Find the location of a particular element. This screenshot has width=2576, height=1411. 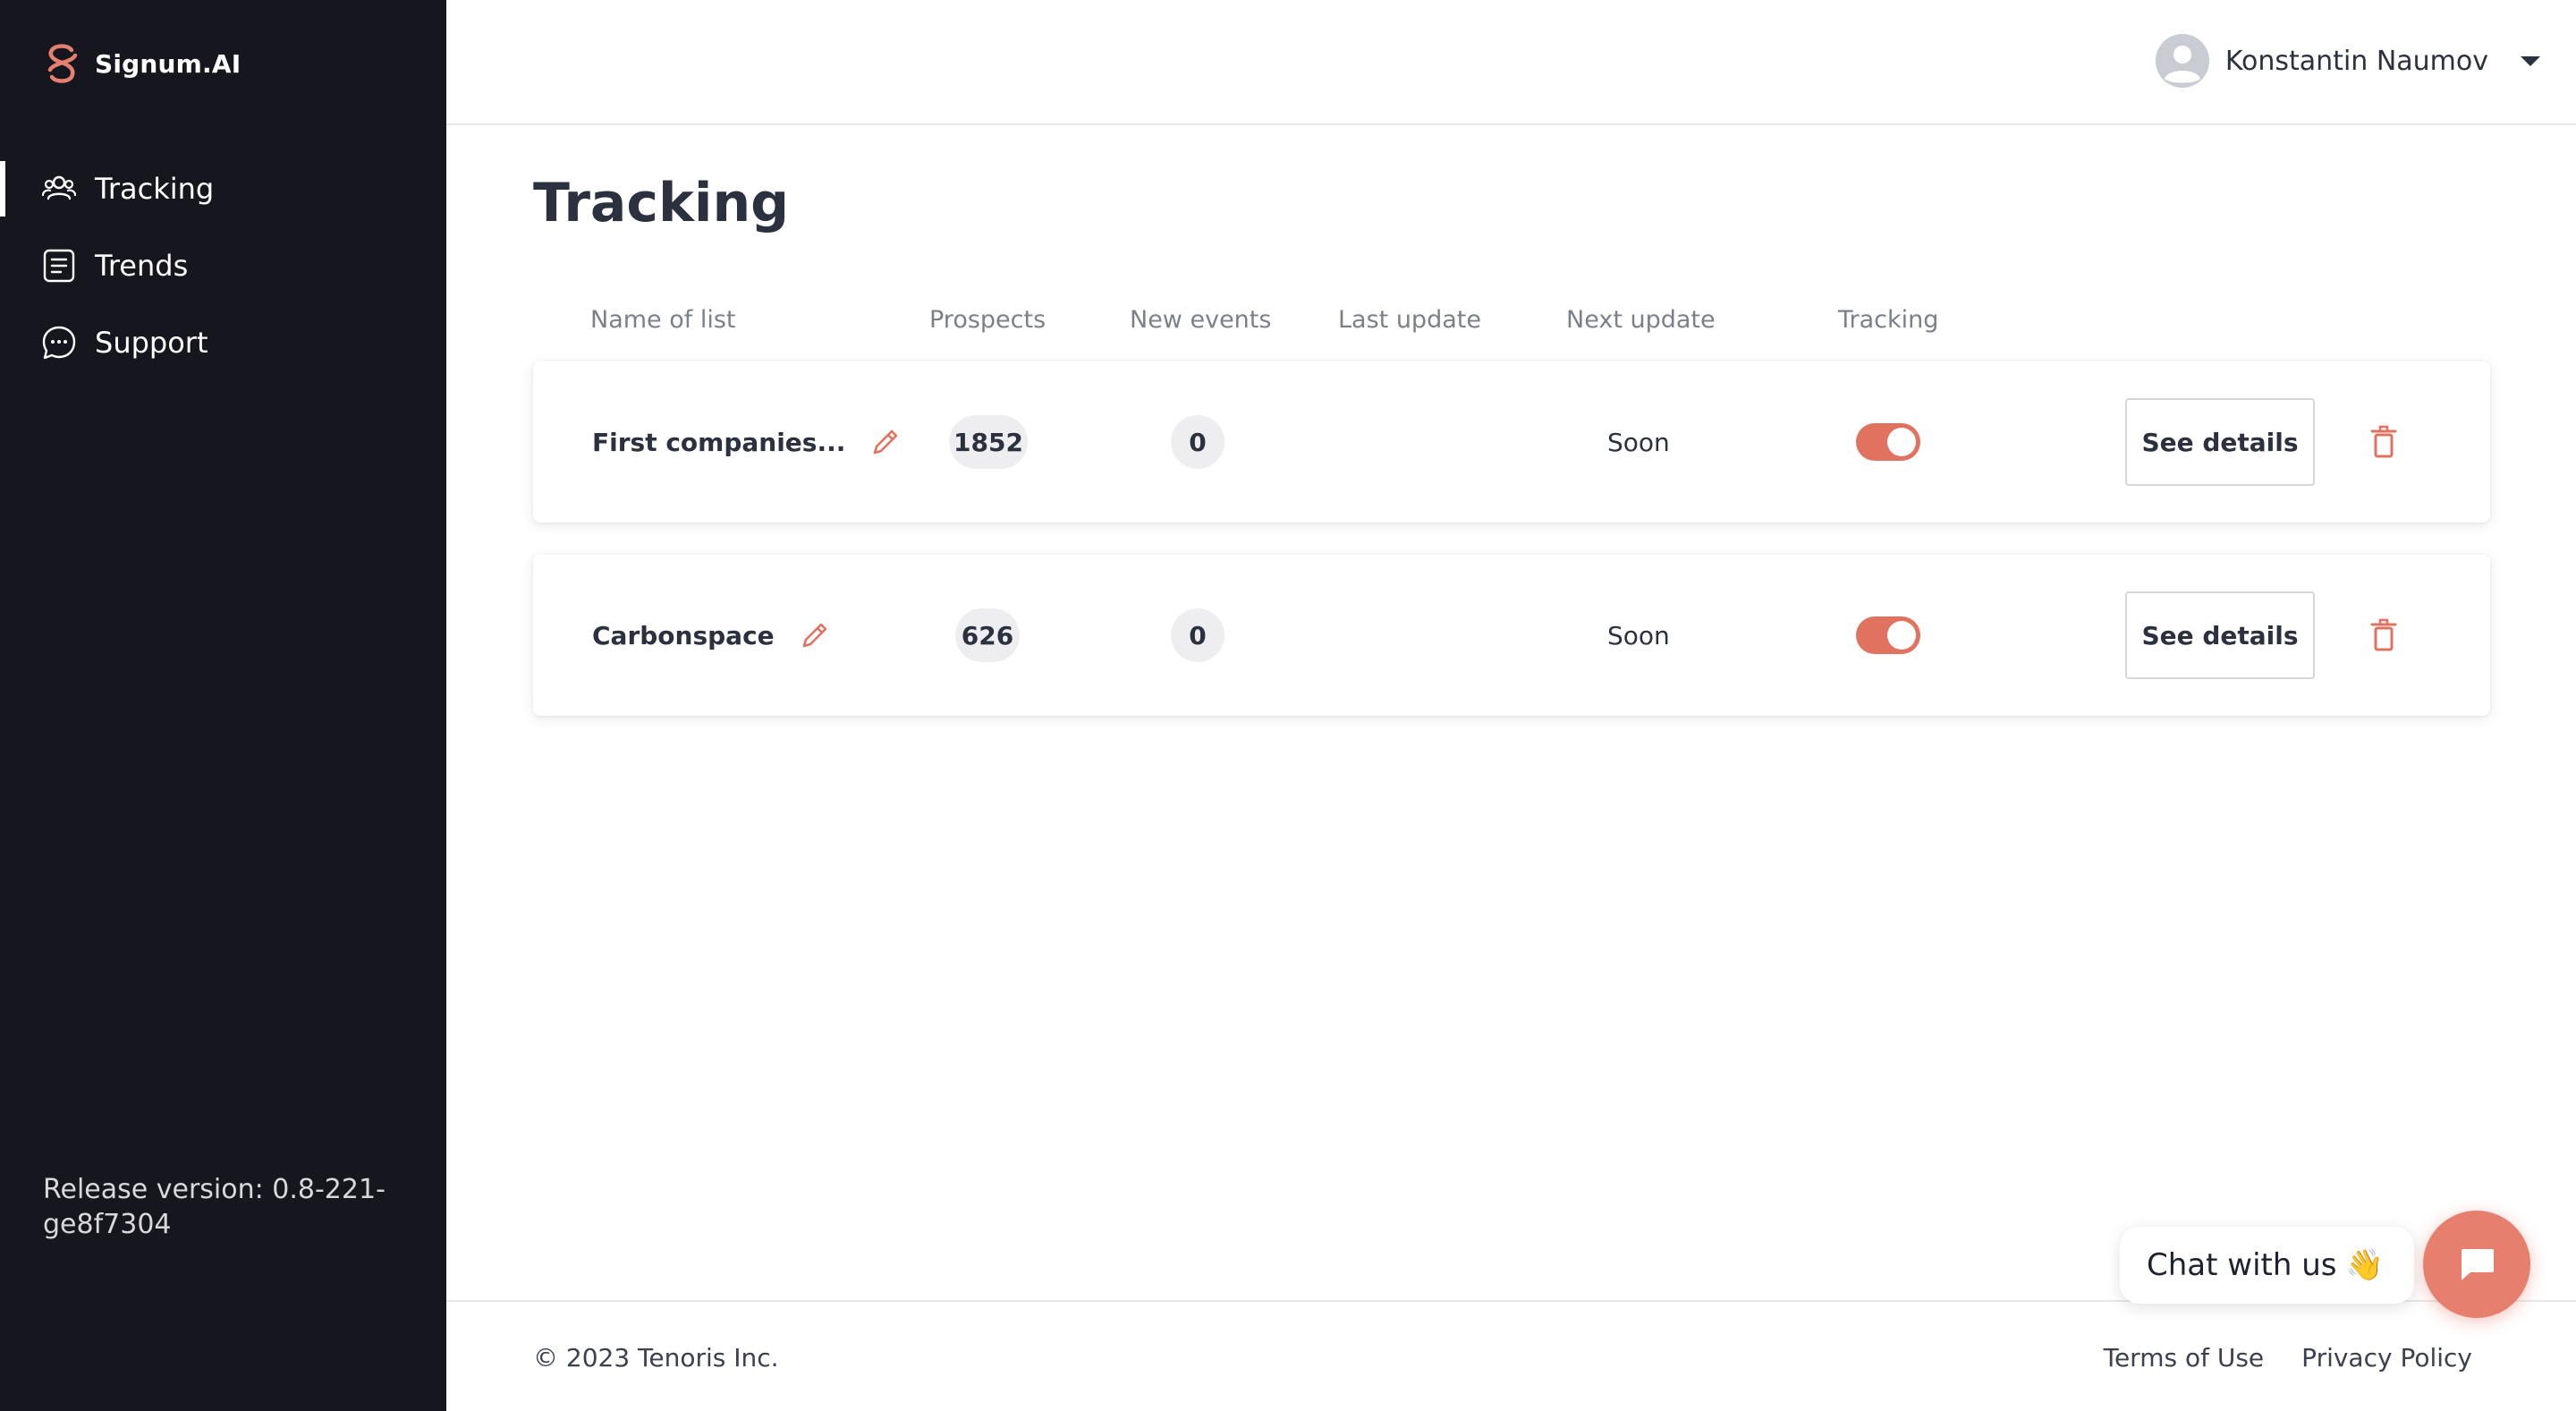

avatar is located at coordinates (2182, 61).